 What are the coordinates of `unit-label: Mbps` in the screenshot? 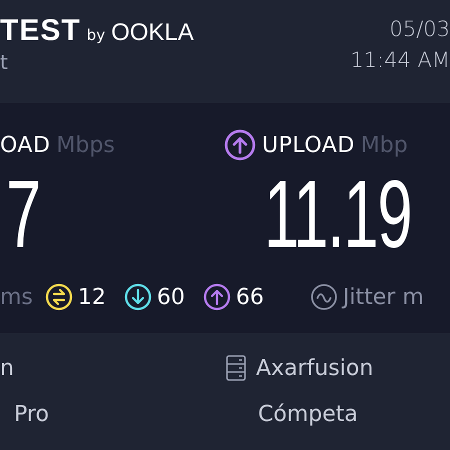 It's located at (85, 145).